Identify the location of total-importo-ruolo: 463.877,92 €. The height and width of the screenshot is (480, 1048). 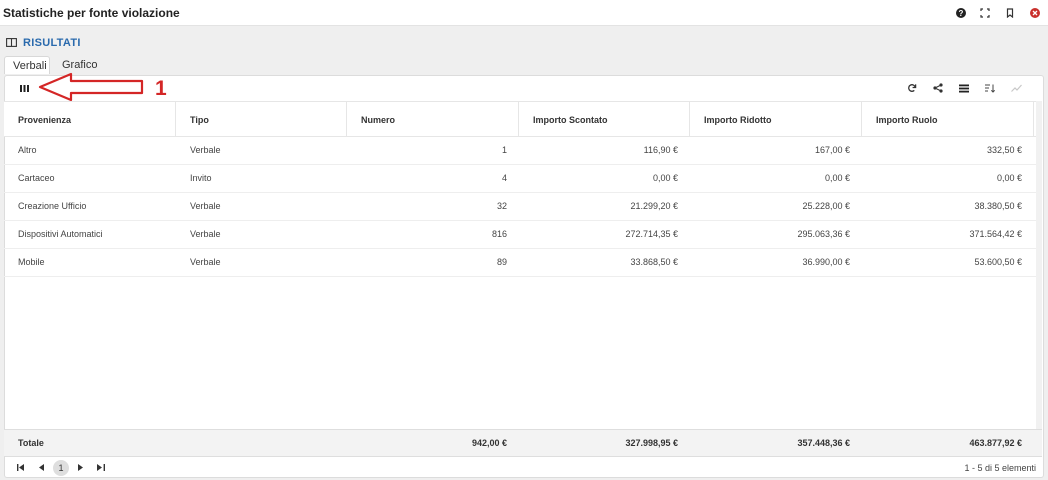
(995, 443).